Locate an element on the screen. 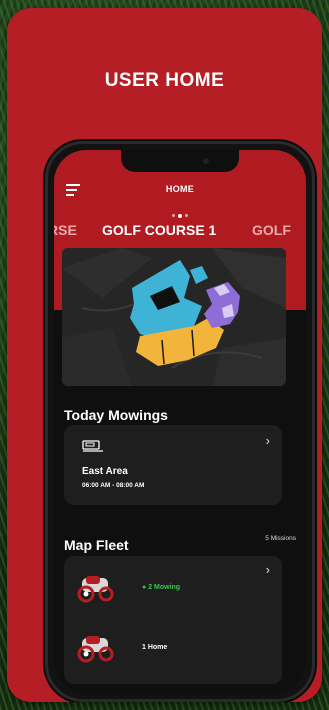 This screenshot has width=329, height=710. course-map is located at coordinates (174, 317).